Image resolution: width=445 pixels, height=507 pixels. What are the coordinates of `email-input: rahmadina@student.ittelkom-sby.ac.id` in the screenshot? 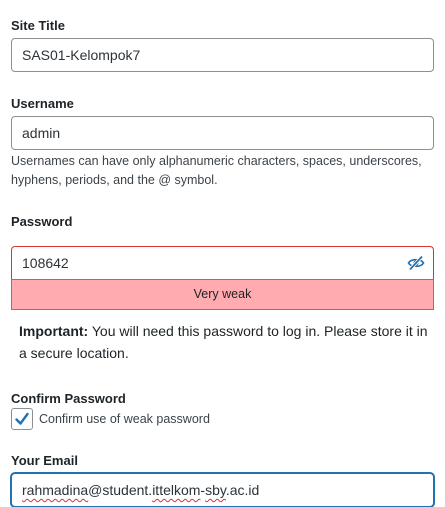 It's located at (222, 490).